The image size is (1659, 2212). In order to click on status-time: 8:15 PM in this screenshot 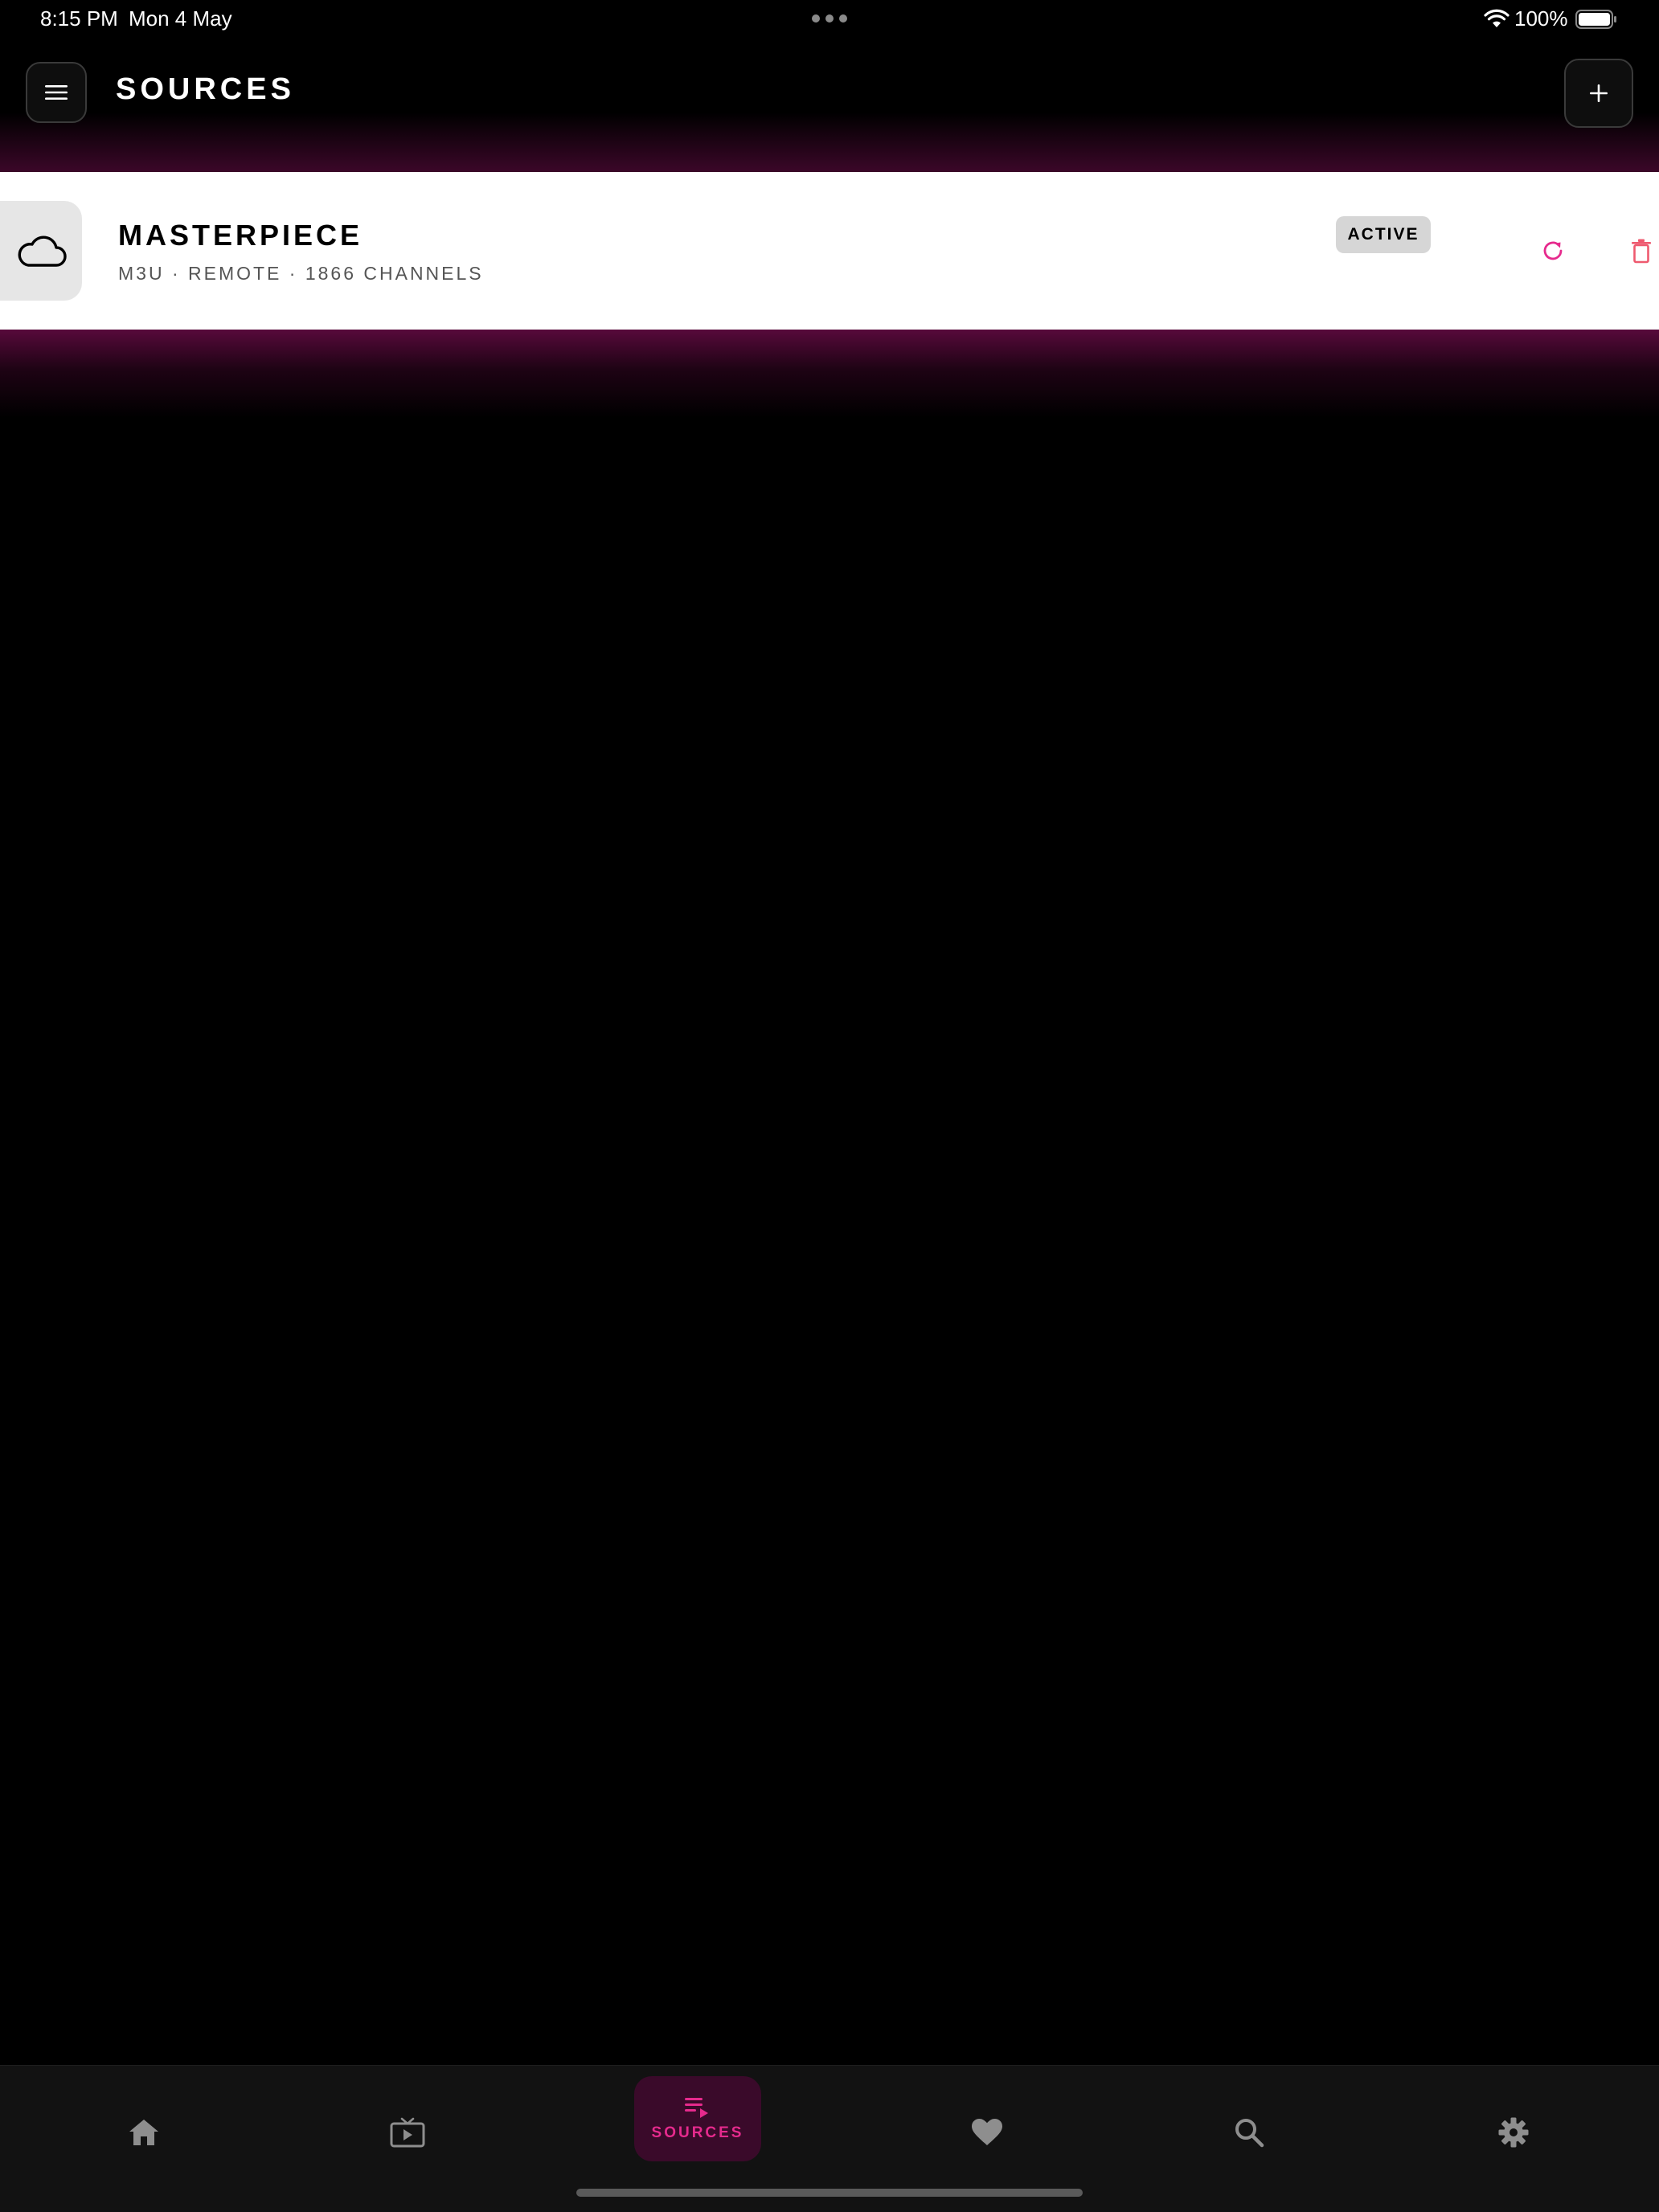, I will do `click(79, 18)`.